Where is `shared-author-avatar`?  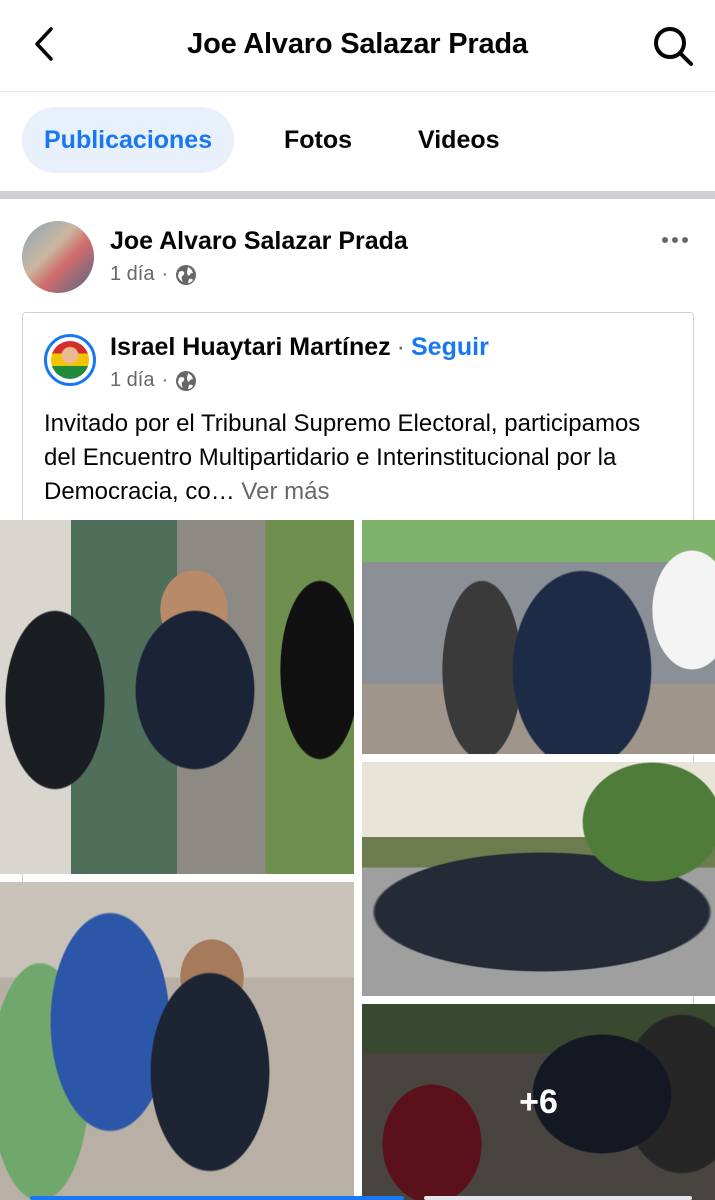 shared-author-avatar is located at coordinates (70, 360).